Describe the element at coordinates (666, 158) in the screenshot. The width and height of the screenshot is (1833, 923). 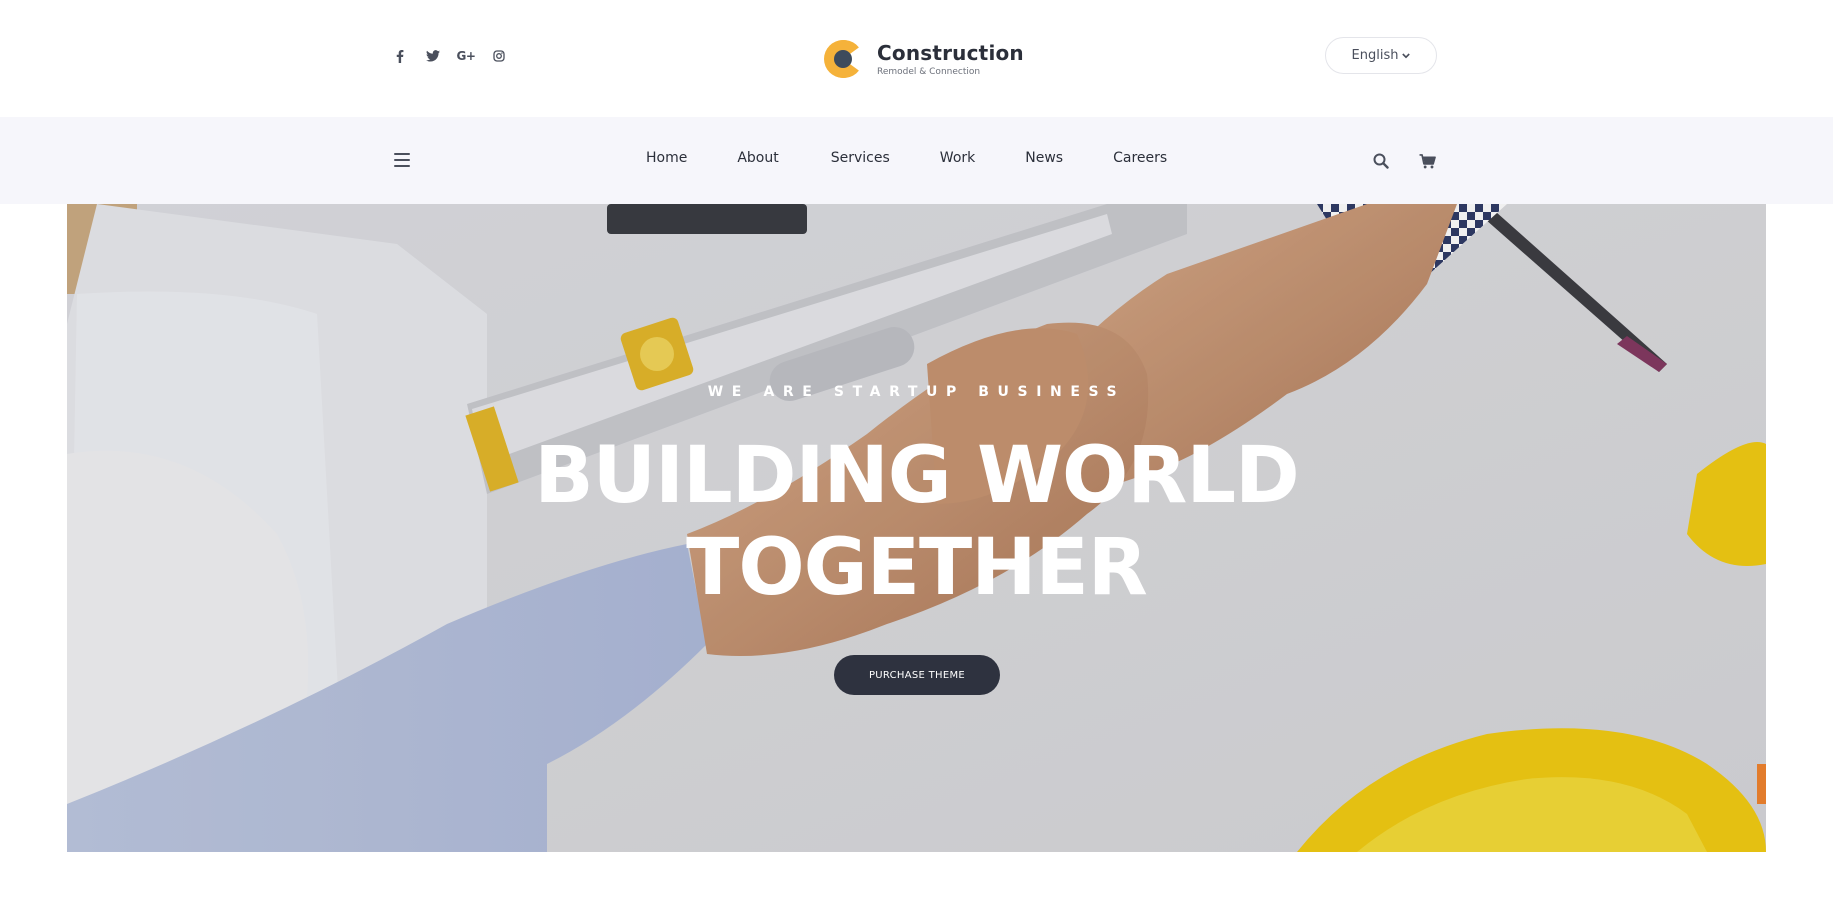
I see `nav-item-home: Home` at that location.